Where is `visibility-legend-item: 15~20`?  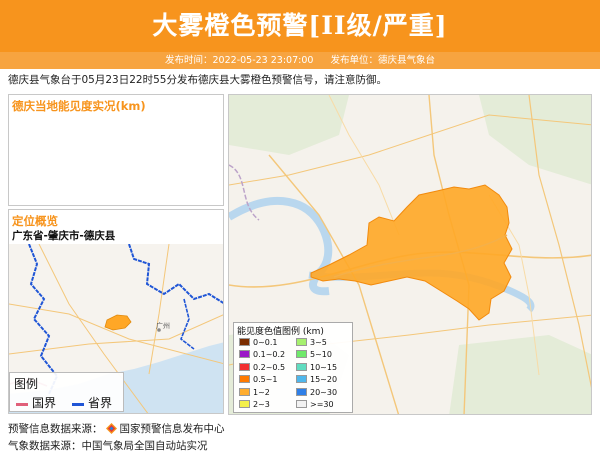 visibility-legend-item: 15~20 is located at coordinates (316, 379).